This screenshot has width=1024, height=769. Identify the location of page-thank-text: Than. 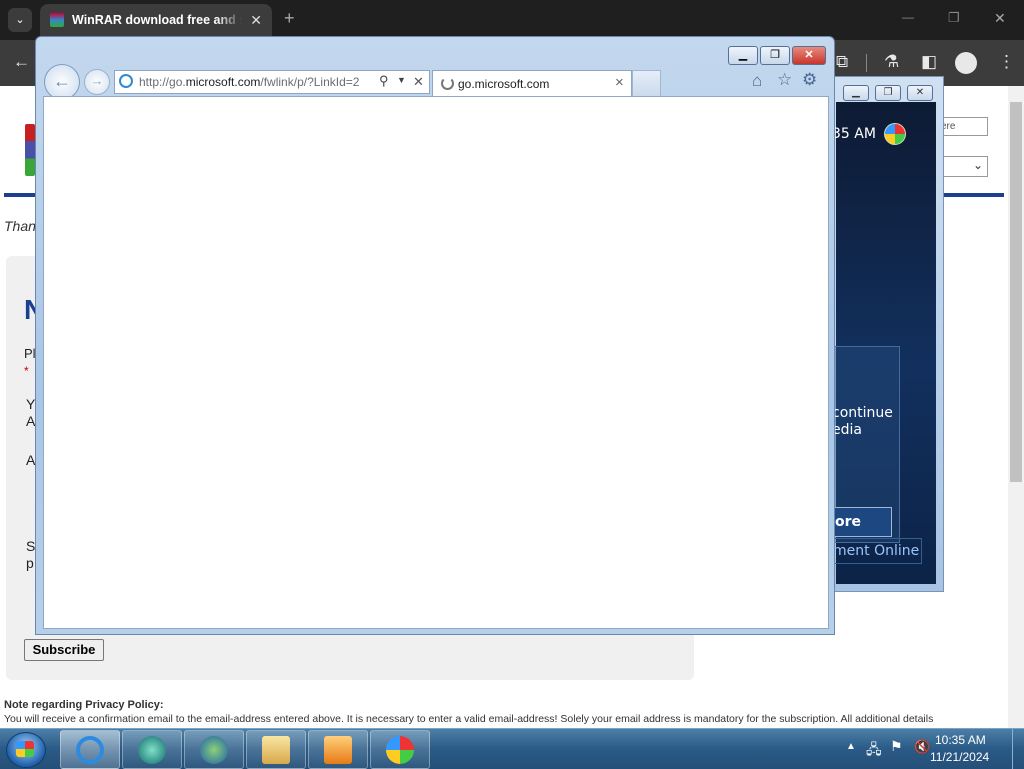
(20, 226).